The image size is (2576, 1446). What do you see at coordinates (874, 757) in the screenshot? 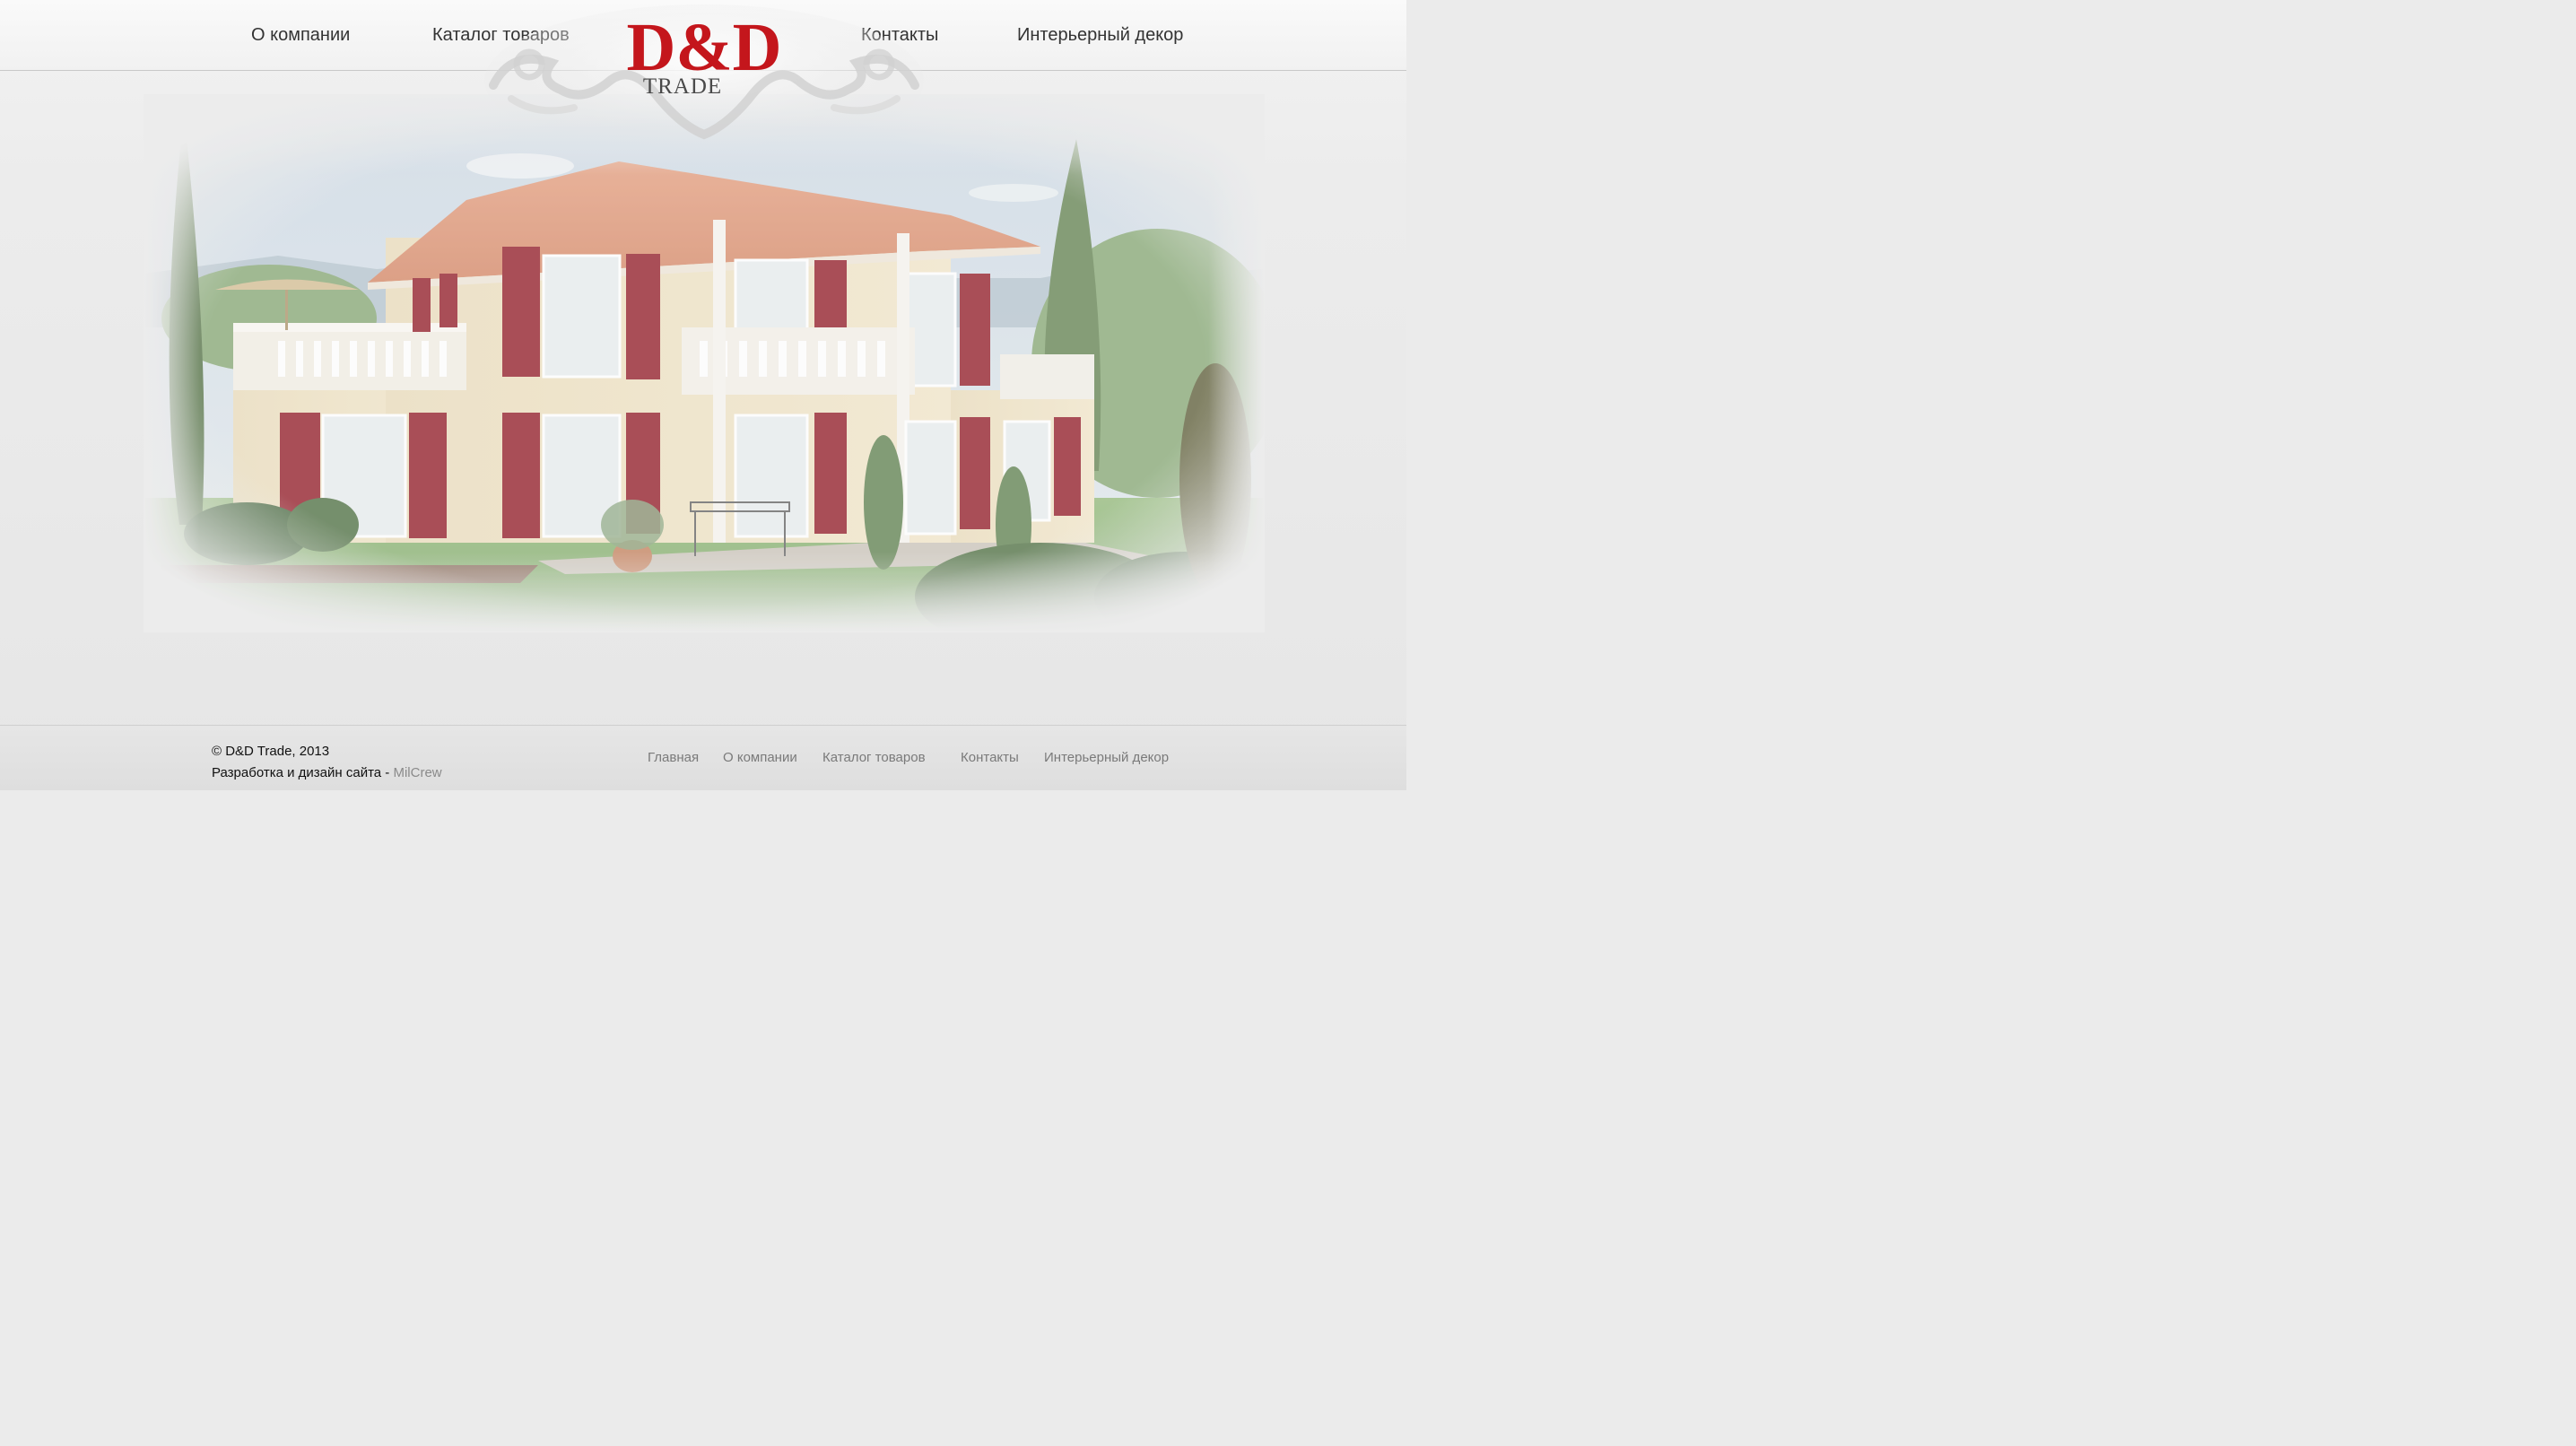
I see `footer-link-catalog: Каталог товаров` at bounding box center [874, 757].